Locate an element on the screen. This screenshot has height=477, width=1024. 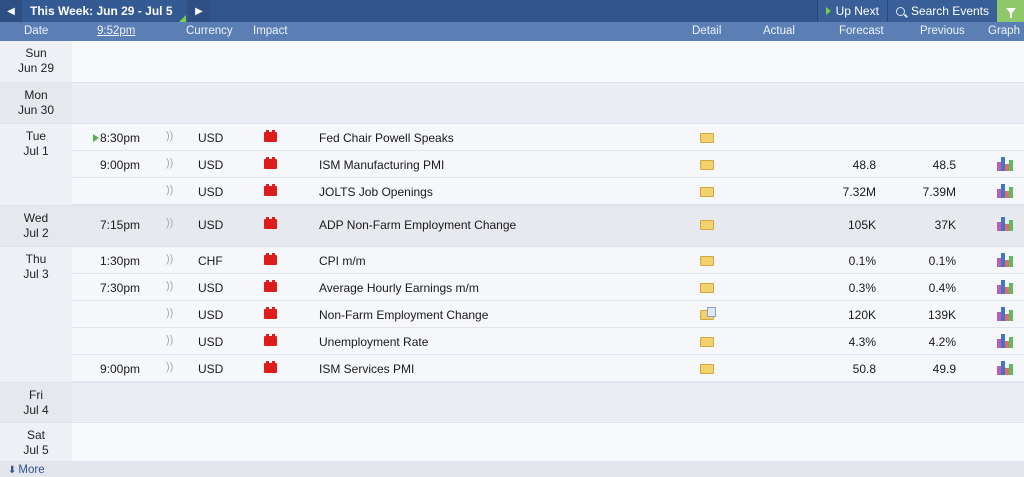
event-row: 8:30pm )) USD Fed Chair Powell Speaks is located at coordinates (548, 137).